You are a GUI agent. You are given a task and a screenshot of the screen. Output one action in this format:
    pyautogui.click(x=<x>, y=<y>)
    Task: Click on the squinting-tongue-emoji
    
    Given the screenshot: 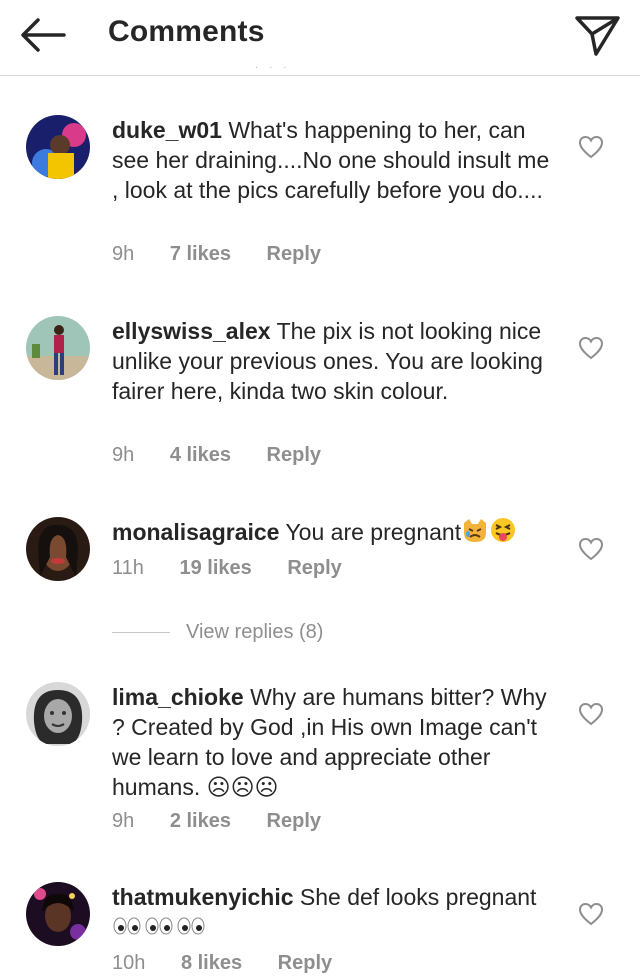 What is the action you would take?
    pyautogui.click(x=503, y=533)
    